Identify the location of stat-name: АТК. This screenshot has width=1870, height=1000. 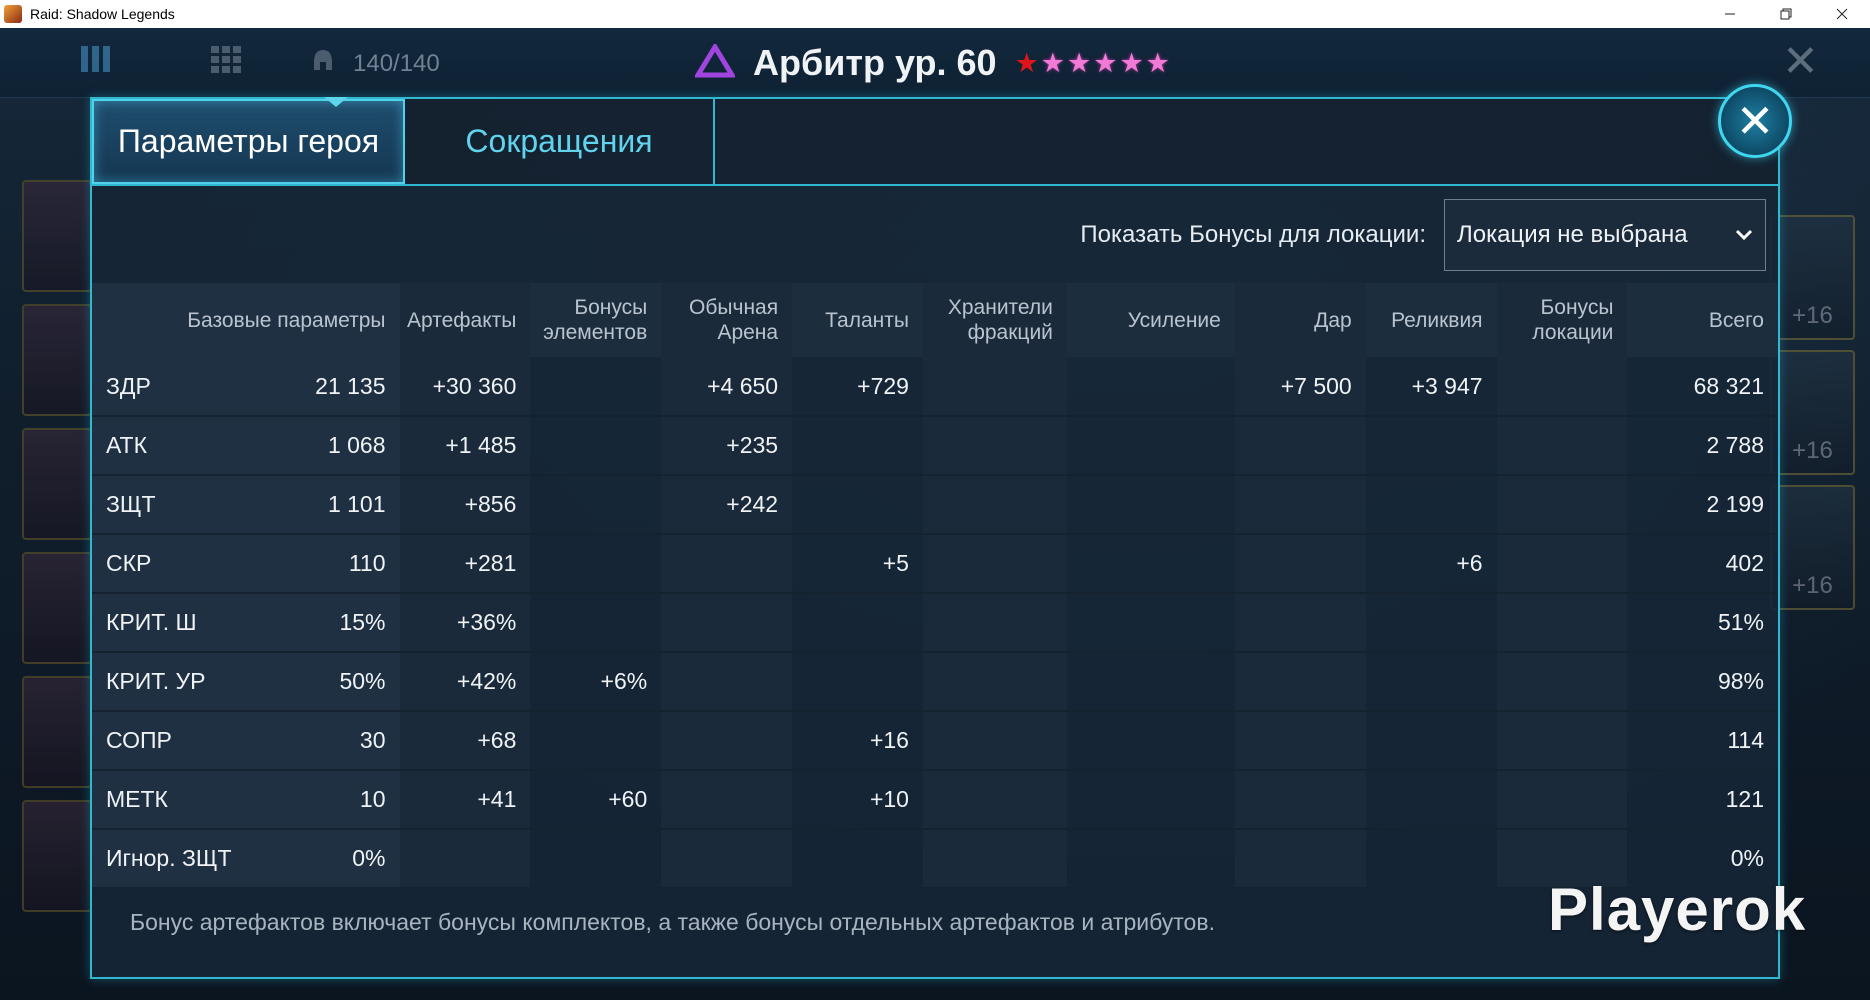
(180, 446).